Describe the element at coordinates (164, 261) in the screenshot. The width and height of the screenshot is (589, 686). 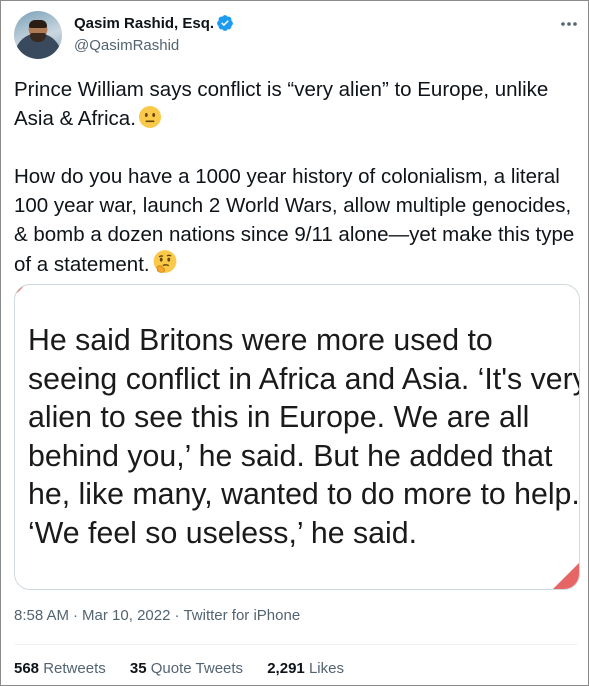
I see `thinking-face-emoji-icon` at that location.